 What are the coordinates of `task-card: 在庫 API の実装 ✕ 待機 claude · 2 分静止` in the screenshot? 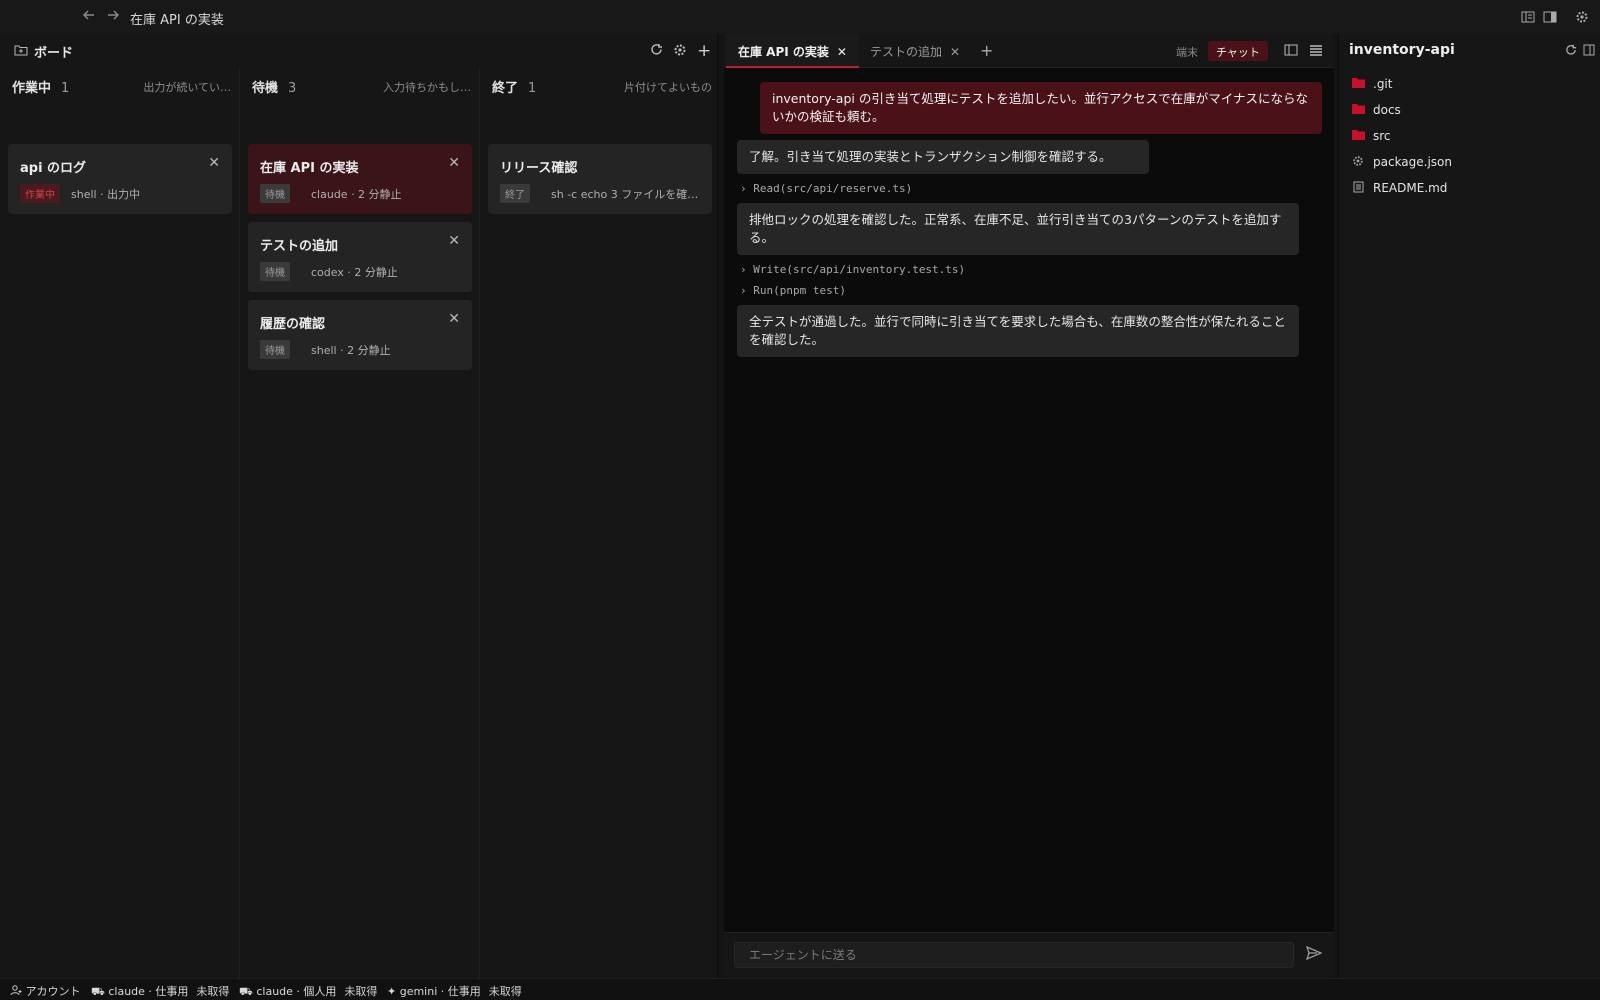 It's located at (360, 179).